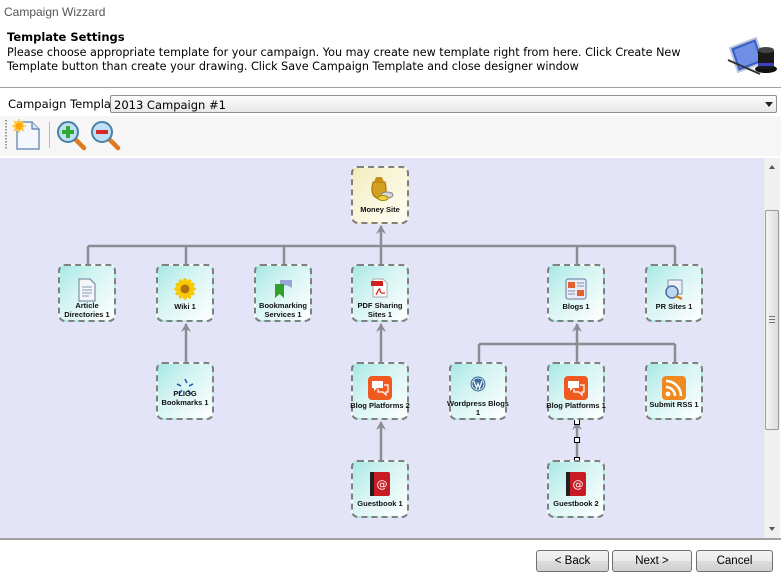 Image resolution: width=781 pixels, height=585 pixels. I want to click on money-bag-icon, so click(380, 189).